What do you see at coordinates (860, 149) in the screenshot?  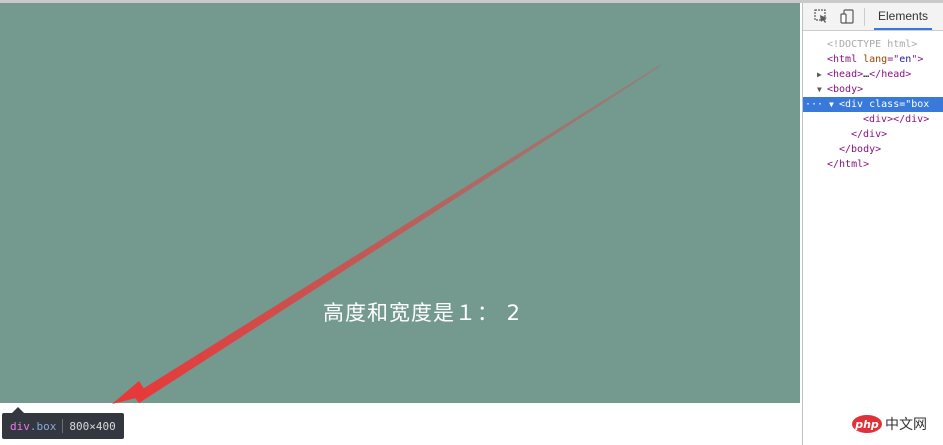 I see `dom-token: </body>` at bounding box center [860, 149].